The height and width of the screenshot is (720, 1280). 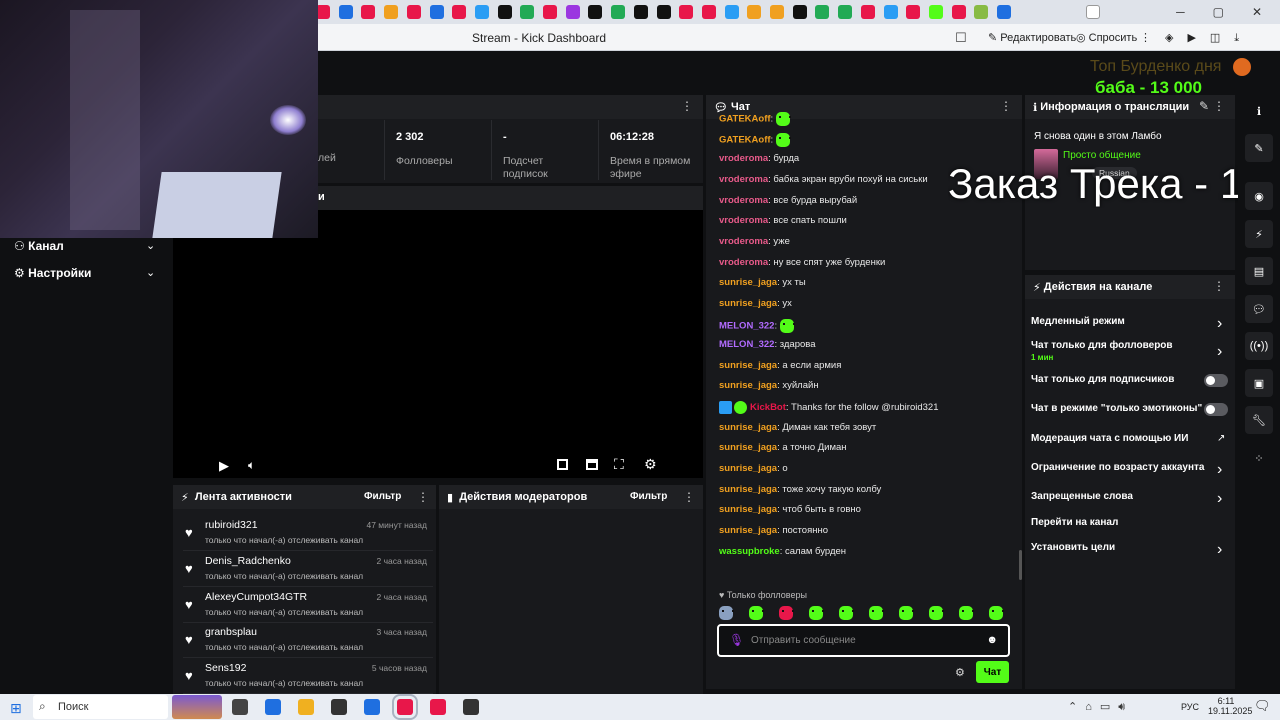 What do you see at coordinates (1102, 379) in the screenshot?
I see `channel-action-3: Чат только для подписчиков` at bounding box center [1102, 379].